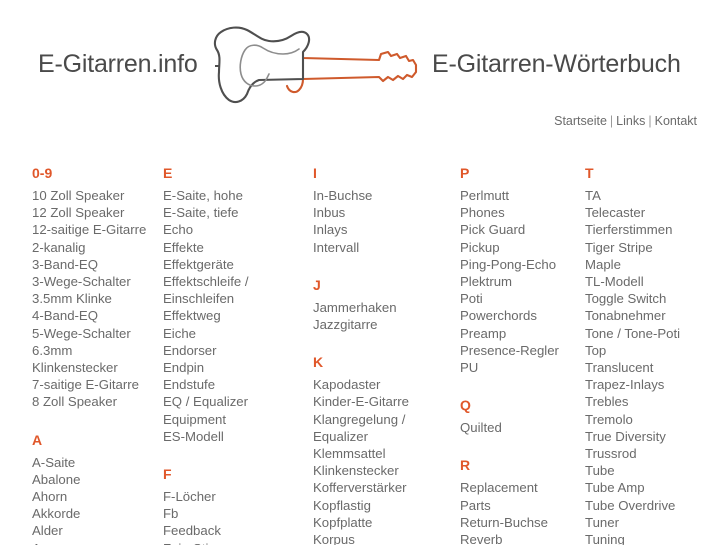  What do you see at coordinates (520, 427) in the screenshot?
I see `glossary-term: Quilted` at bounding box center [520, 427].